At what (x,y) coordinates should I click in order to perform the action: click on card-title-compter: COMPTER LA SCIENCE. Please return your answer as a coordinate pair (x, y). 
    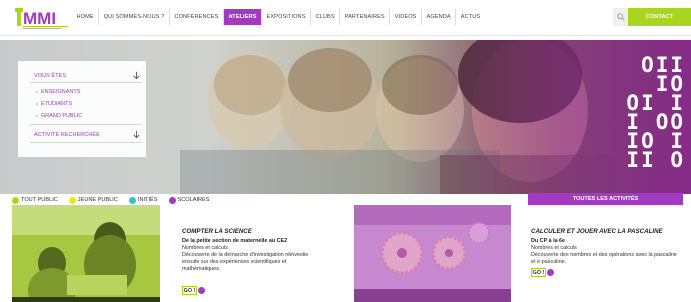
    Looking at the image, I should click on (217, 231).